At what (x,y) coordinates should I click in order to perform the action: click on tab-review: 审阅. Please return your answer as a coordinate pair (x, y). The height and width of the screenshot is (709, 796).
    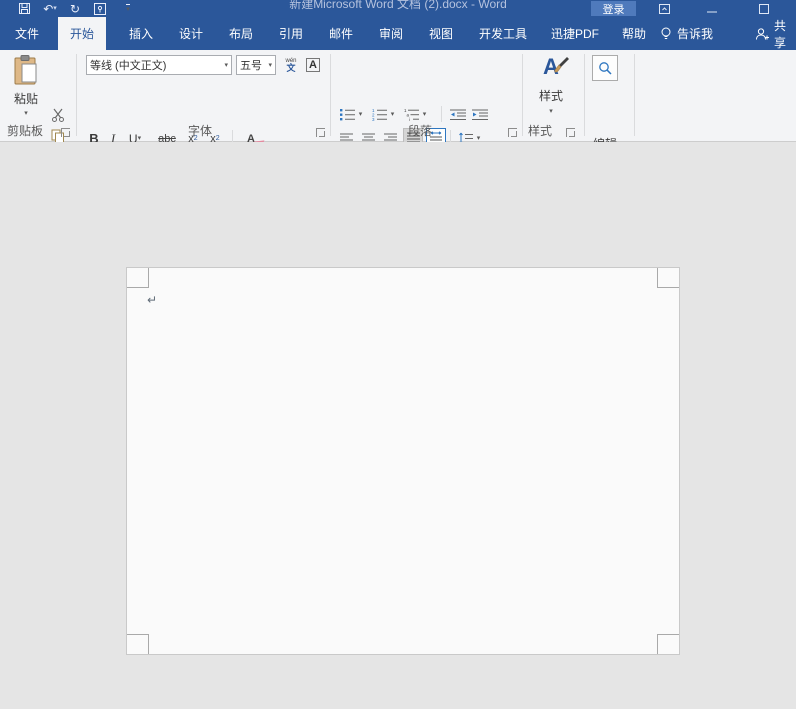
    Looking at the image, I should click on (391, 33).